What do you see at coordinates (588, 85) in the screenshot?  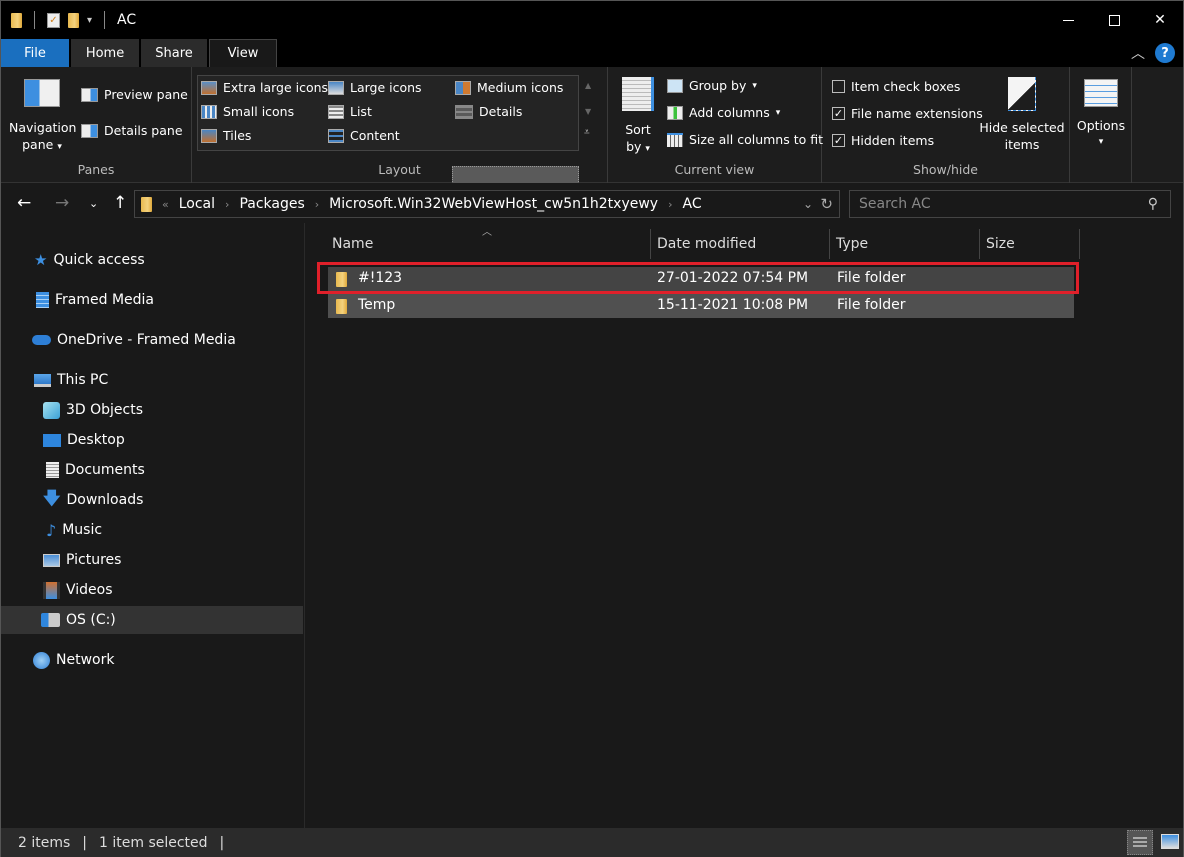 I see `gallery-scroll-up: ▲` at bounding box center [588, 85].